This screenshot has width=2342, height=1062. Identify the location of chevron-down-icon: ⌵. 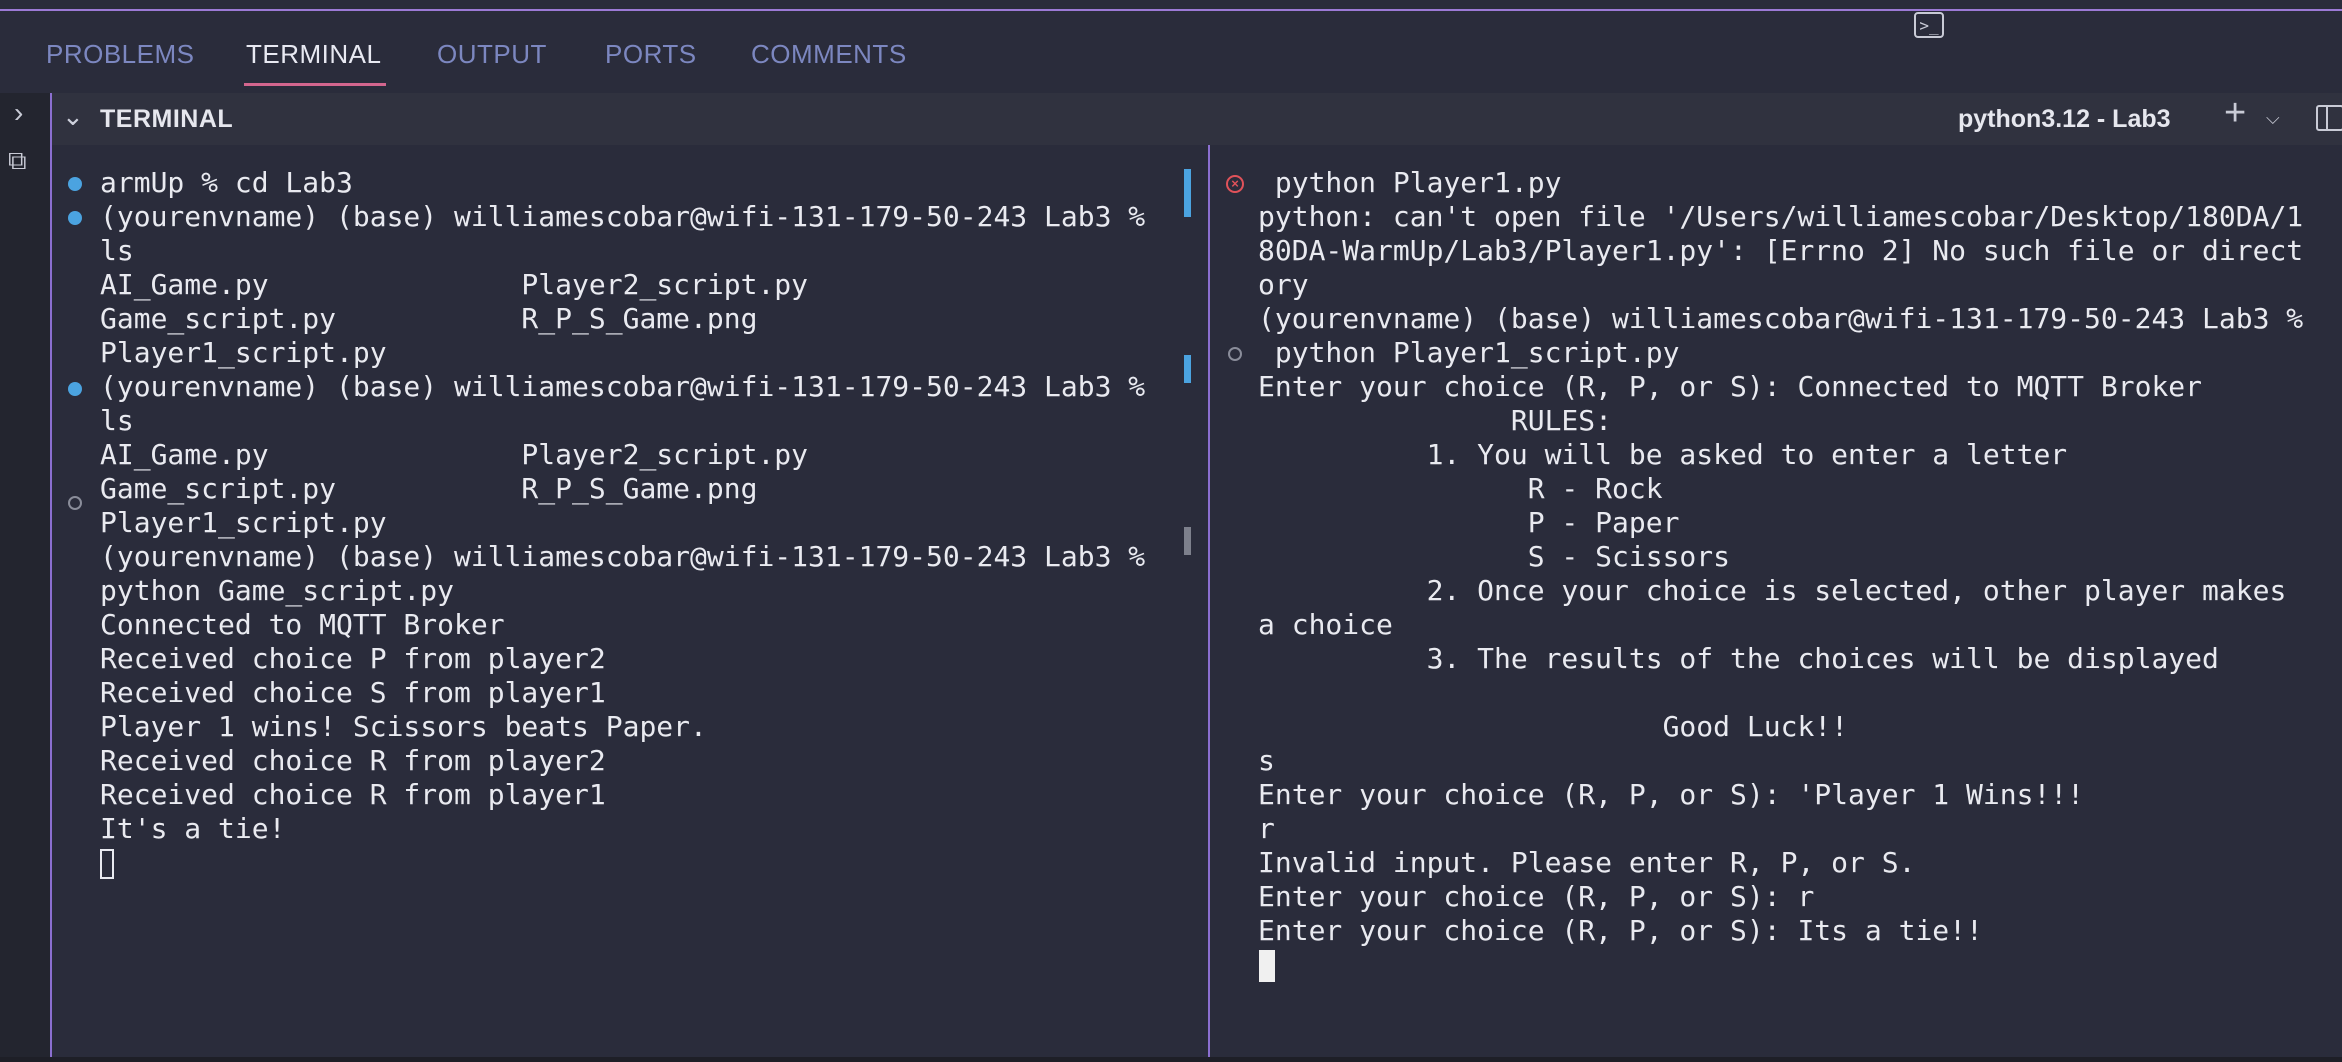
(2273, 118).